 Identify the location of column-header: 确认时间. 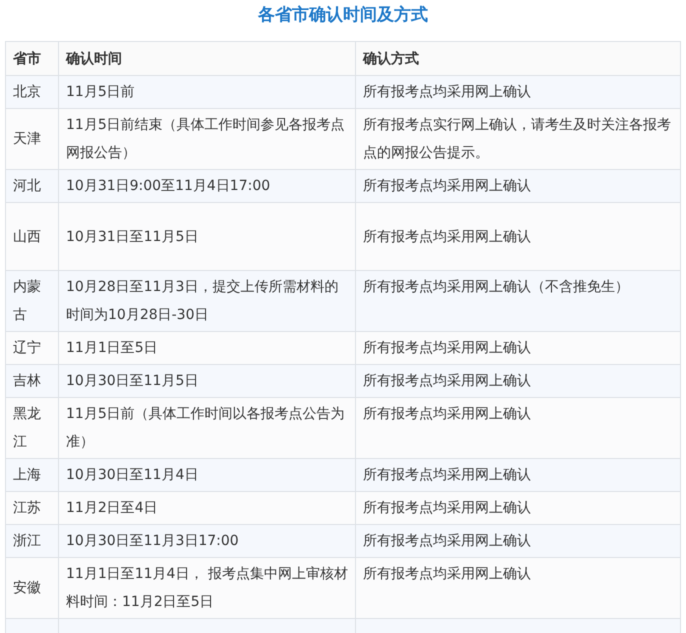
(207, 59).